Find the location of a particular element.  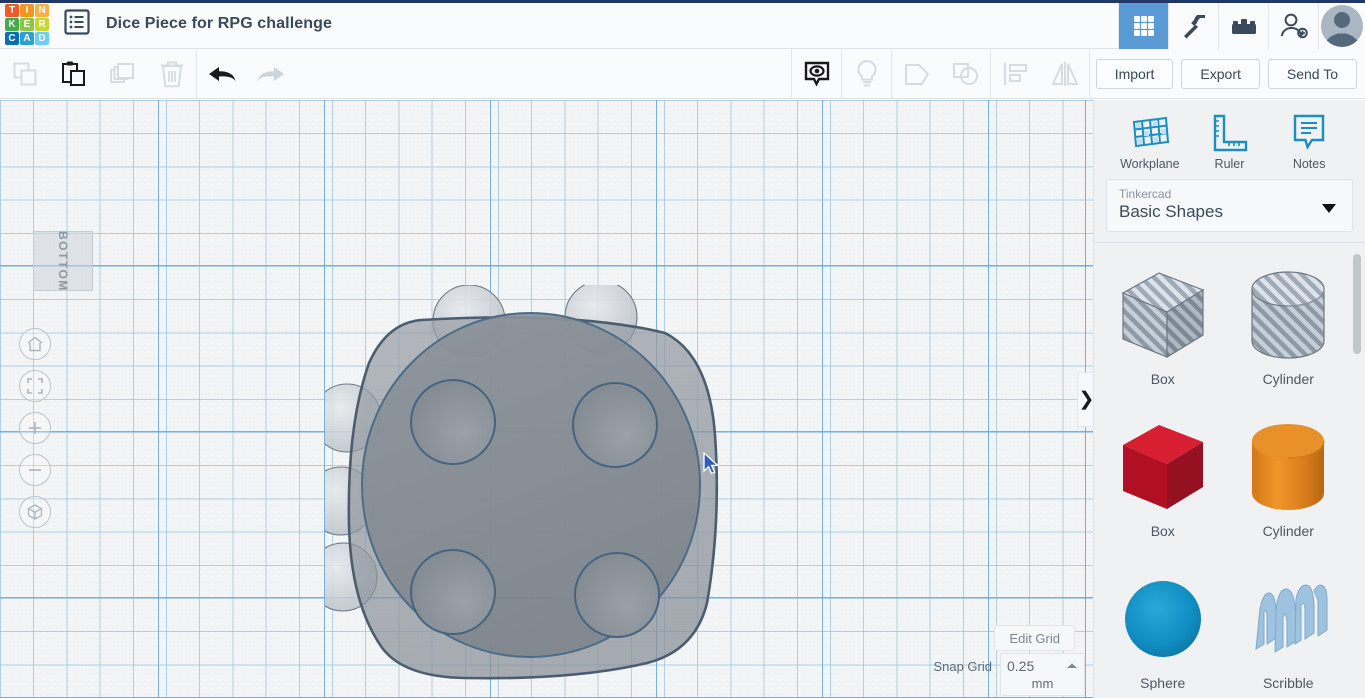

zoom-out-button is located at coordinates (35, 470).